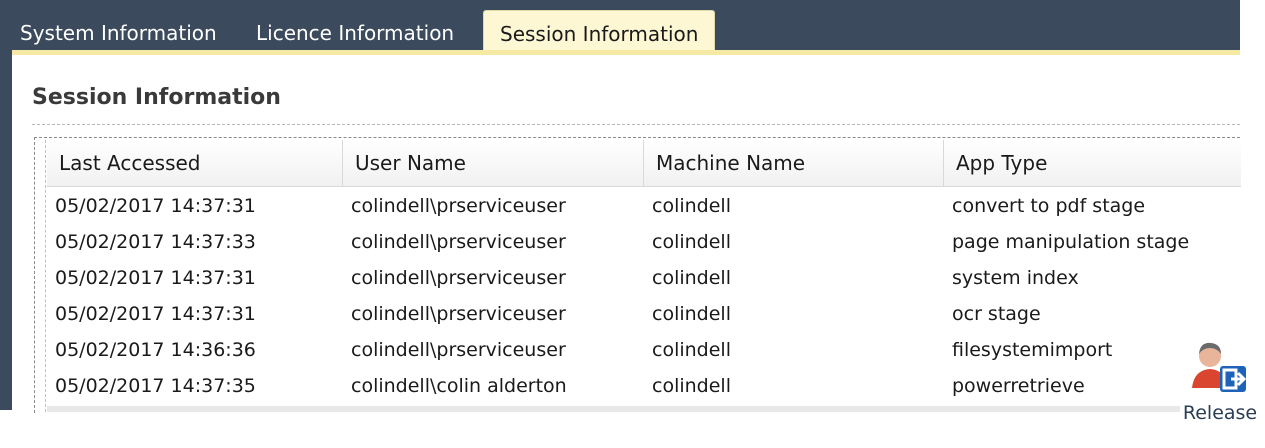 Image resolution: width=1265 pixels, height=448 pixels. I want to click on cell-app-type: ocr stage, so click(996, 314).